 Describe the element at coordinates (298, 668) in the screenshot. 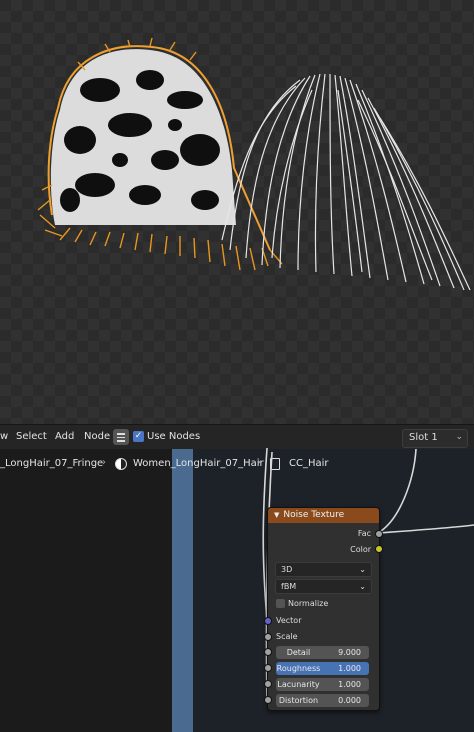

I see `field-label: Roughness` at that location.